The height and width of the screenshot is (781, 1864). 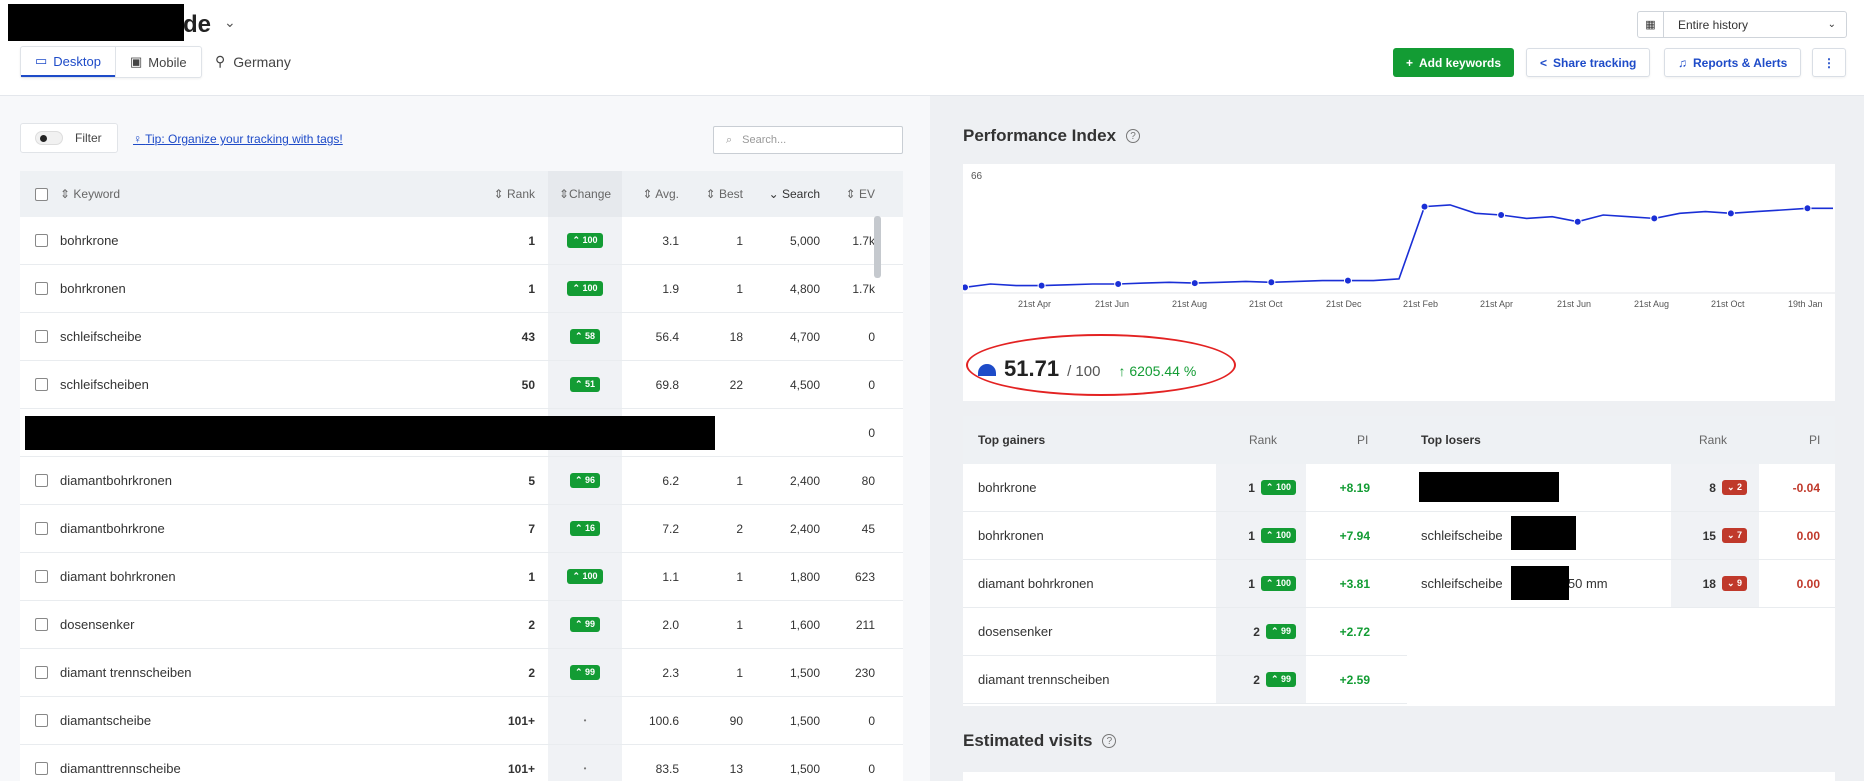 What do you see at coordinates (1733, 62) in the screenshot?
I see `reports-alerts-button: ♫ Reports & Alerts` at bounding box center [1733, 62].